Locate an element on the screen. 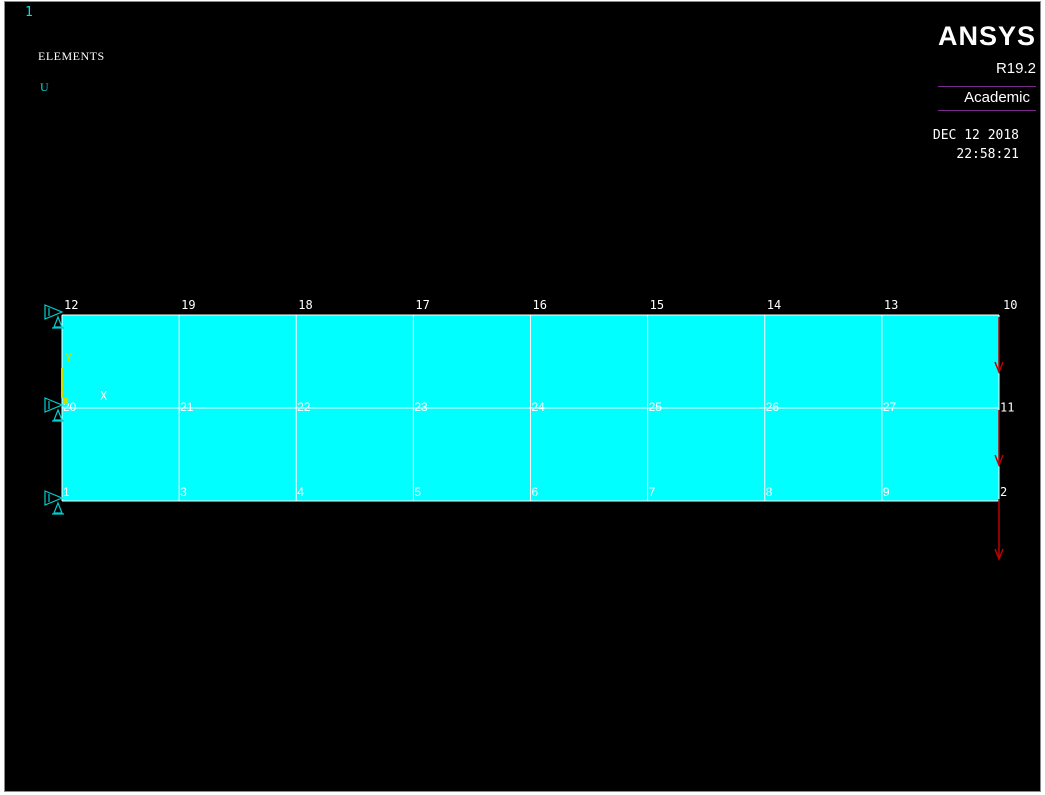  node-label-top: 13 is located at coordinates (891, 305).